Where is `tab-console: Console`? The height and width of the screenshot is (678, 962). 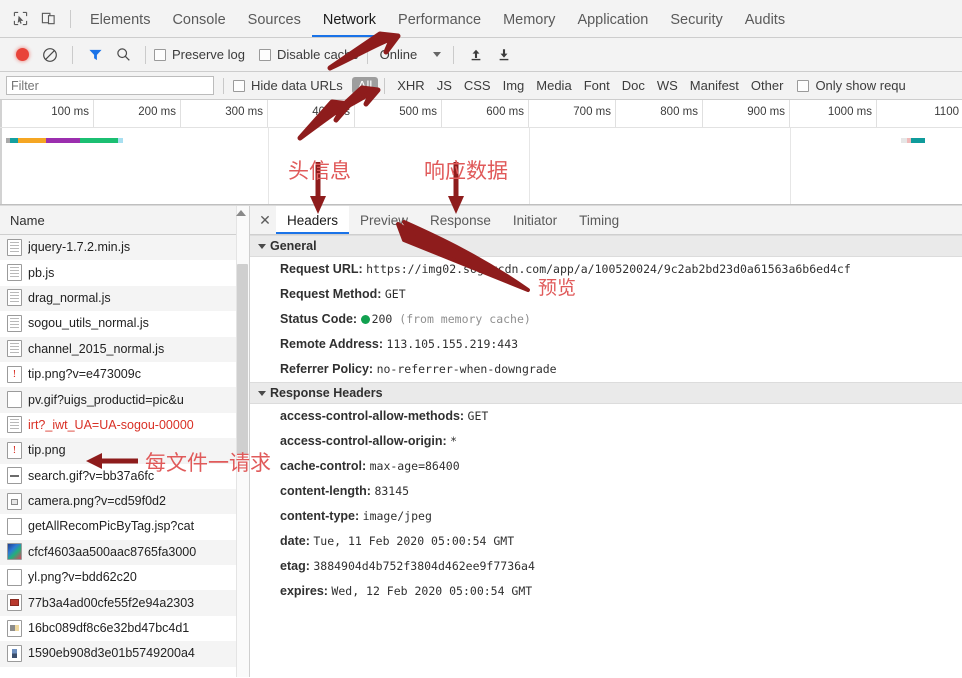 tab-console: Console is located at coordinates (198, 18).